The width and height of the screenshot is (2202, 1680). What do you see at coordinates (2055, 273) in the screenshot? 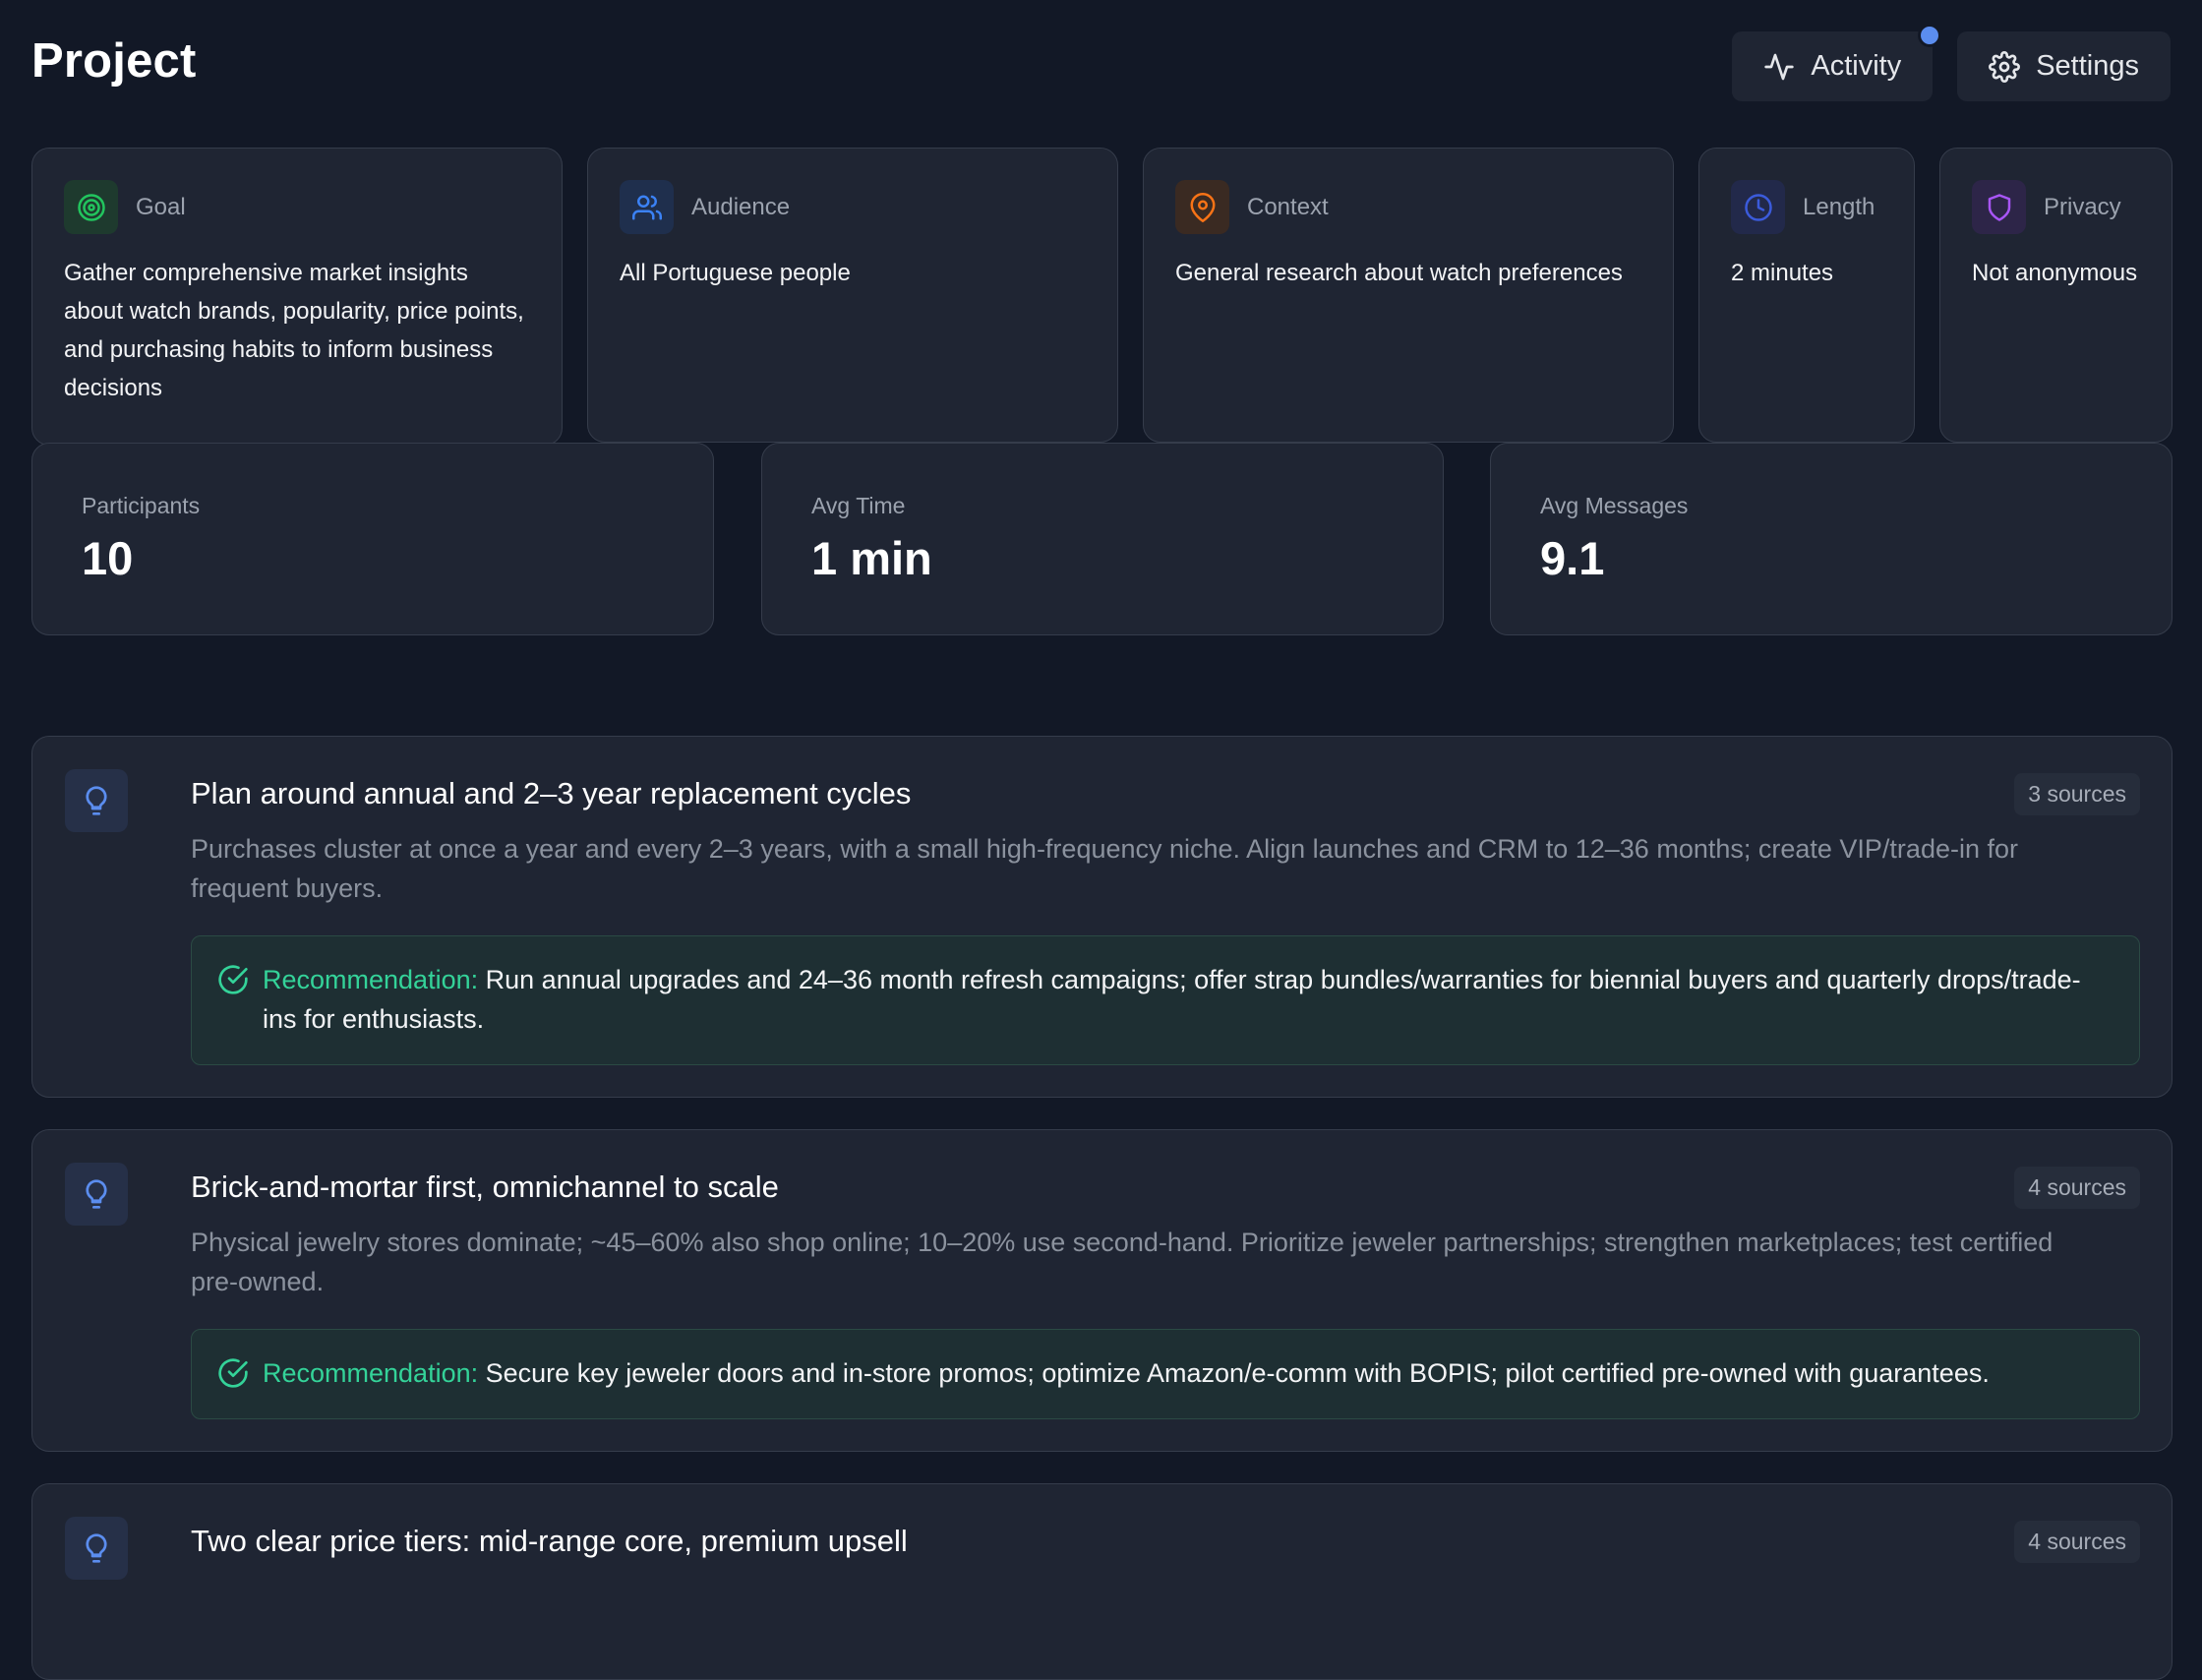
I see `privacy-value: Not anonymous` at bounding box center [2055, 273].